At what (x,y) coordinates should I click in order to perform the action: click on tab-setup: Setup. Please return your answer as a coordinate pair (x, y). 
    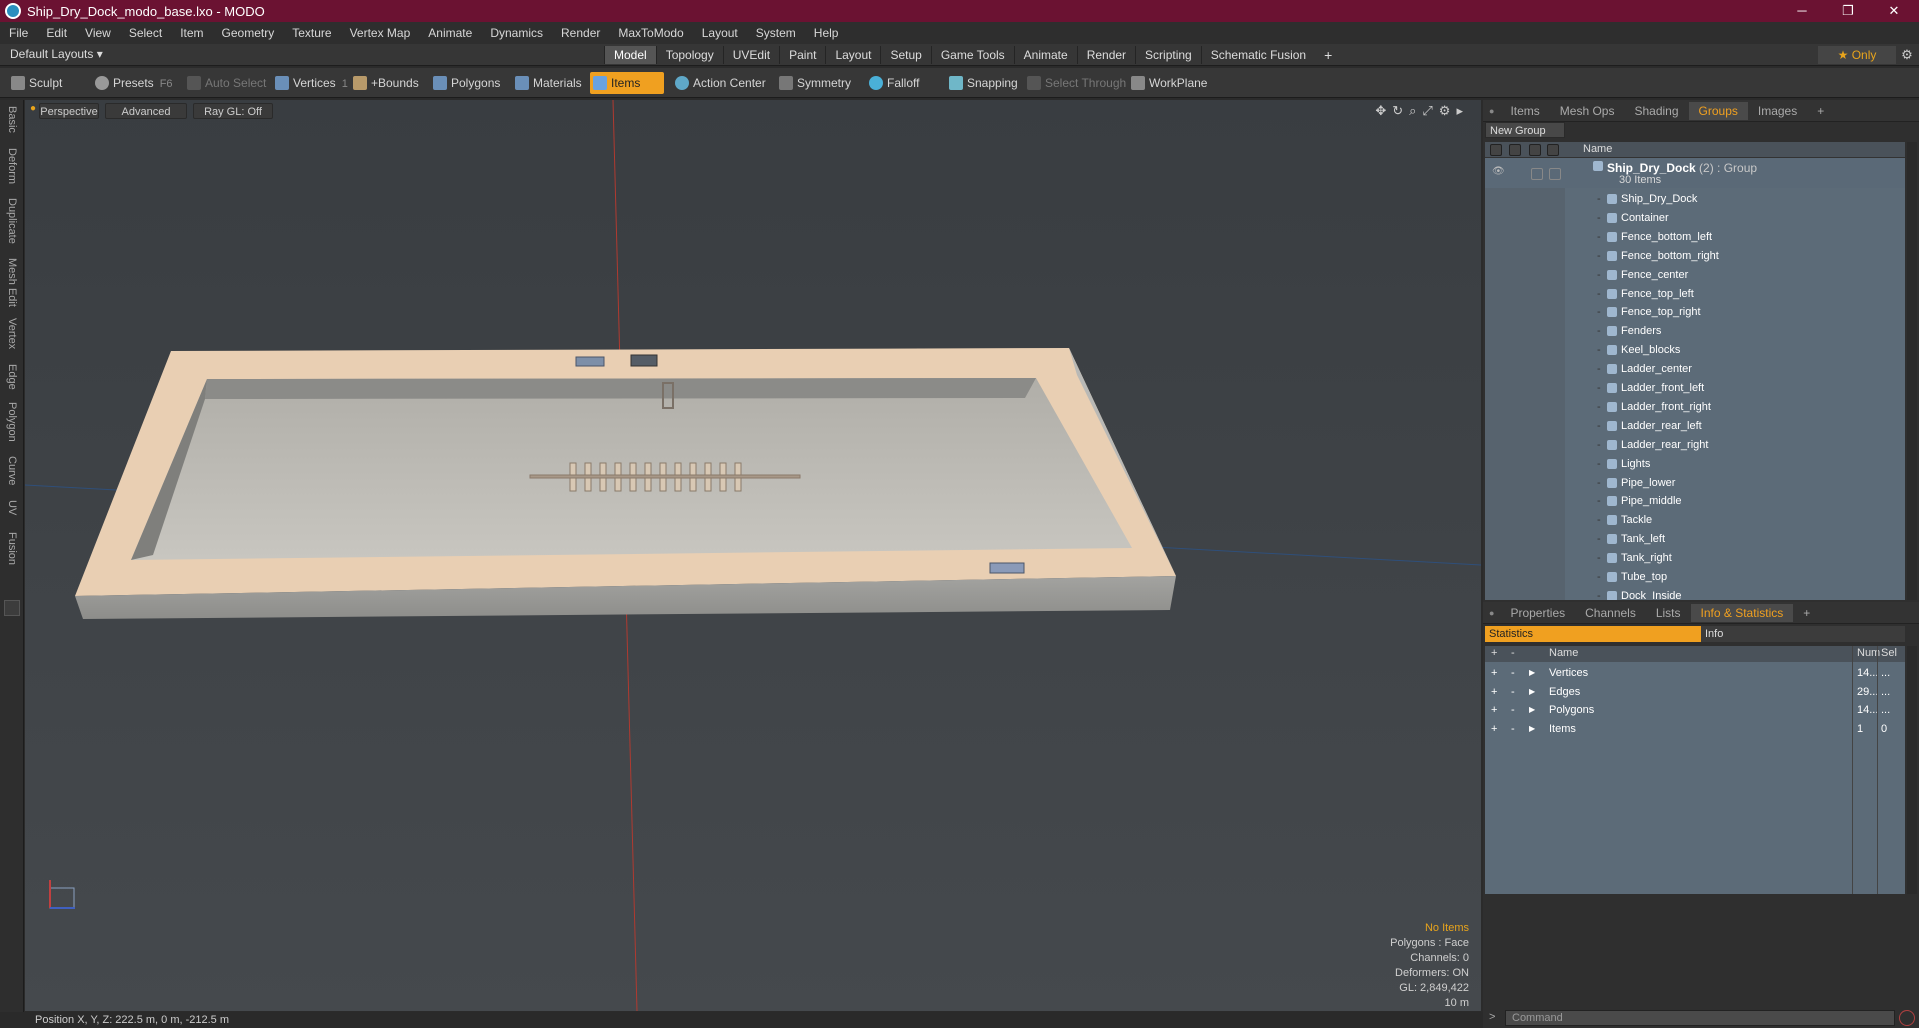
    Looking at the image, I should click on (905, 55).